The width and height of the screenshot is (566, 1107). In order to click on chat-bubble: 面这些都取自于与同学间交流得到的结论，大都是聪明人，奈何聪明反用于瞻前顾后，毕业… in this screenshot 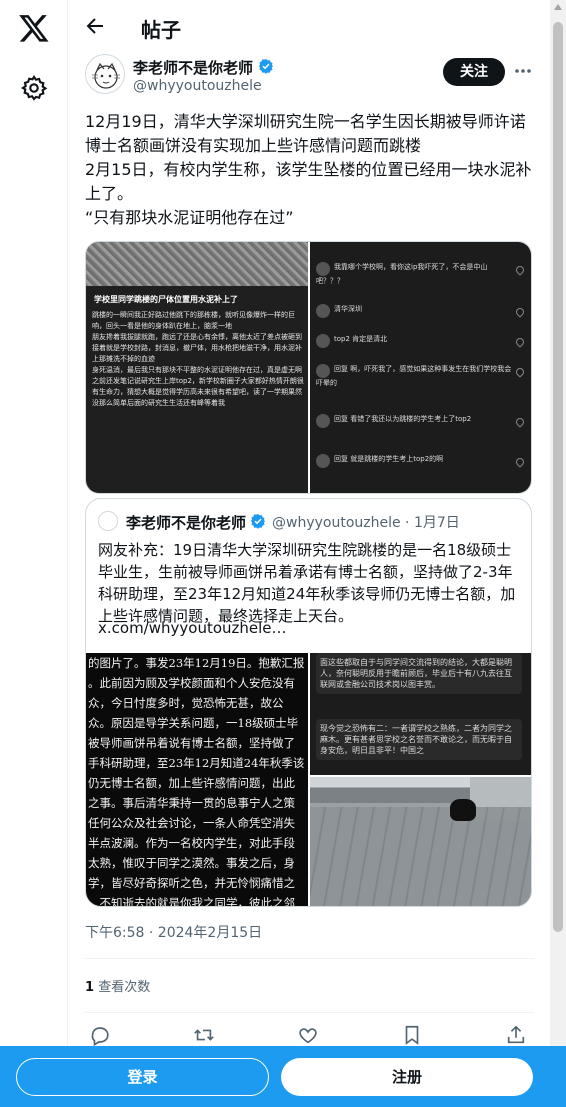, I will do `click(419, 673)`.